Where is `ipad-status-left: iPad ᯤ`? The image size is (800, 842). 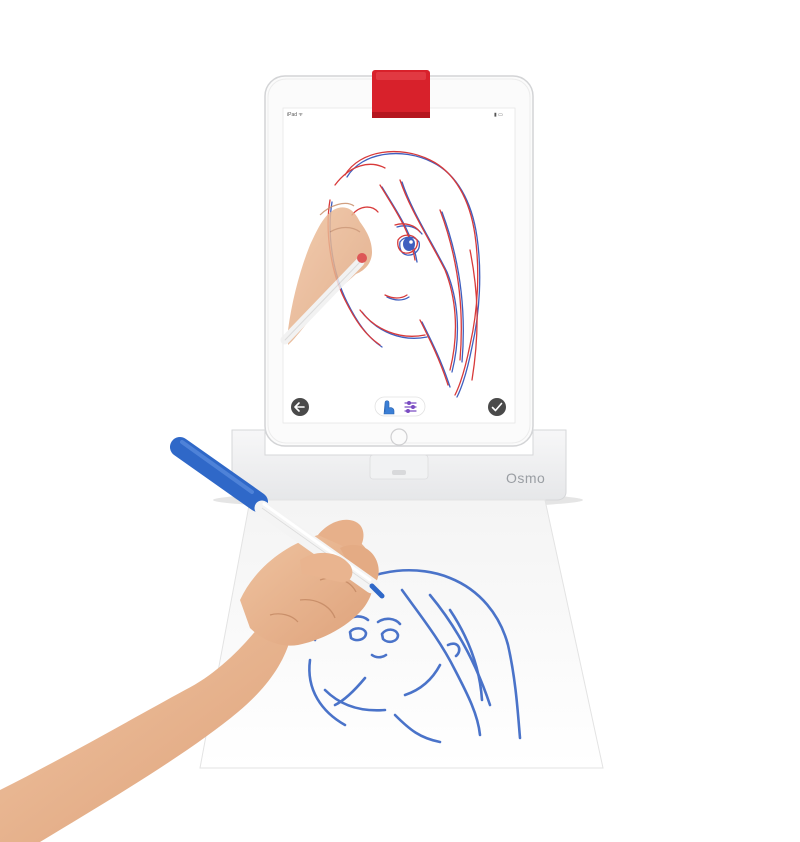
ipad-status-left: iPad ᯤ is located at coordinates (295, 115).